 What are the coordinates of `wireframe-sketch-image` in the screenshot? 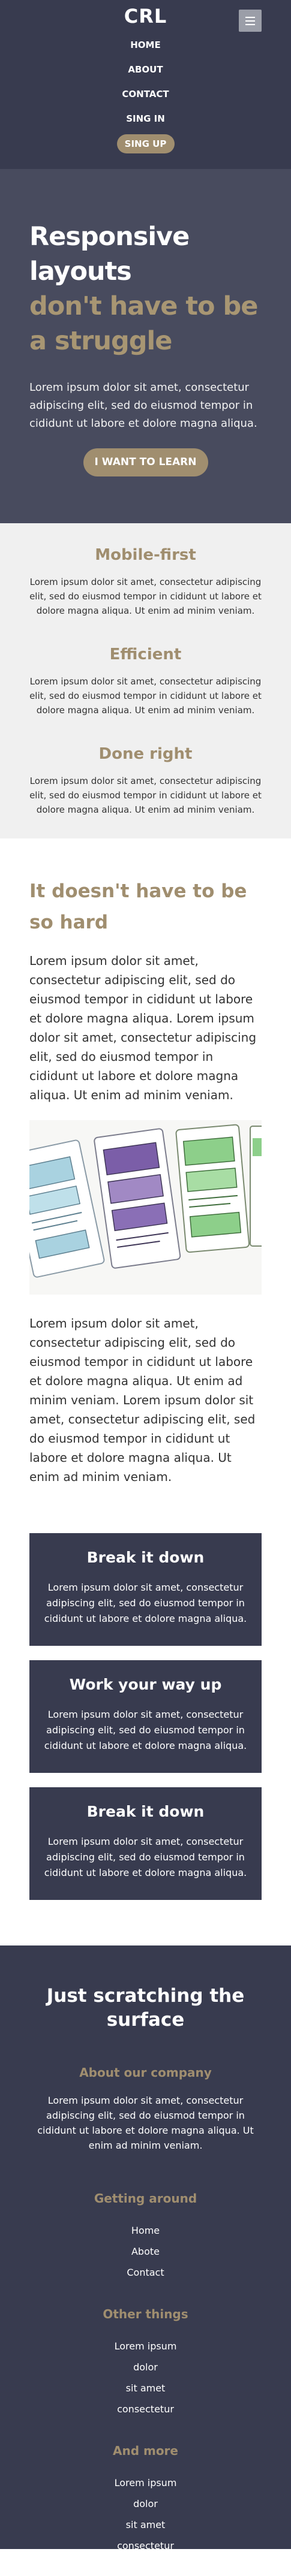 It's located at (145, 1207).